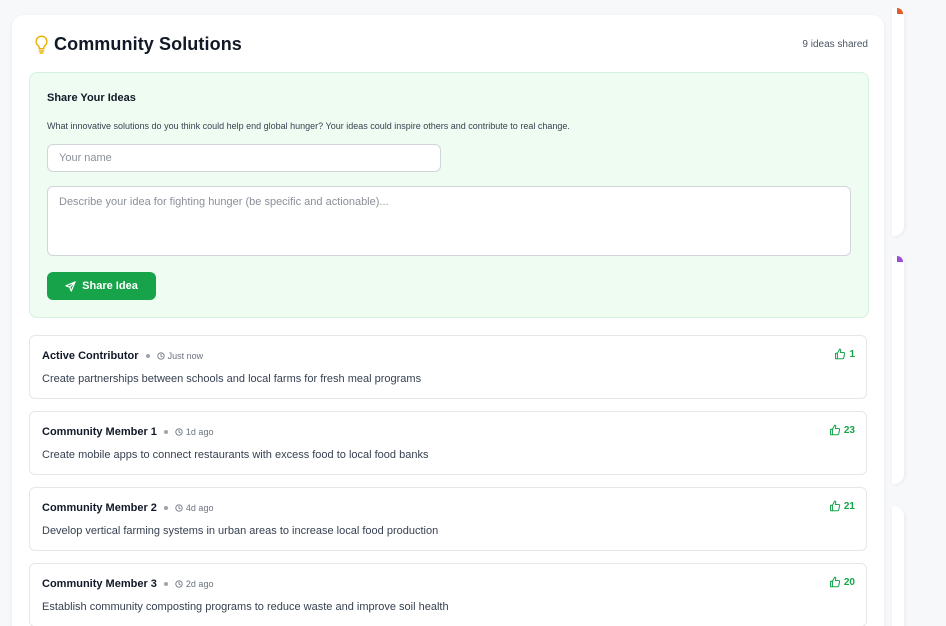 The height and width of the screenshot is (626, 946). I want to click on idea-author: Community Member 2 4d ago, so click(127, 508).